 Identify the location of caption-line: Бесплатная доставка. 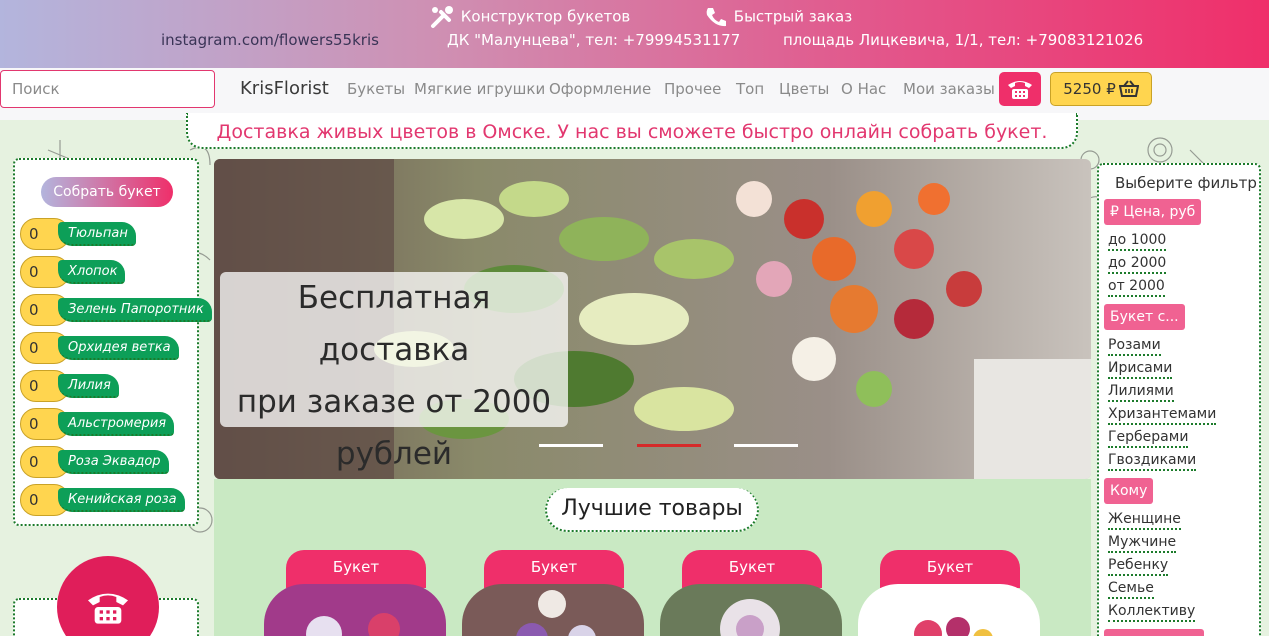
(394, 324).